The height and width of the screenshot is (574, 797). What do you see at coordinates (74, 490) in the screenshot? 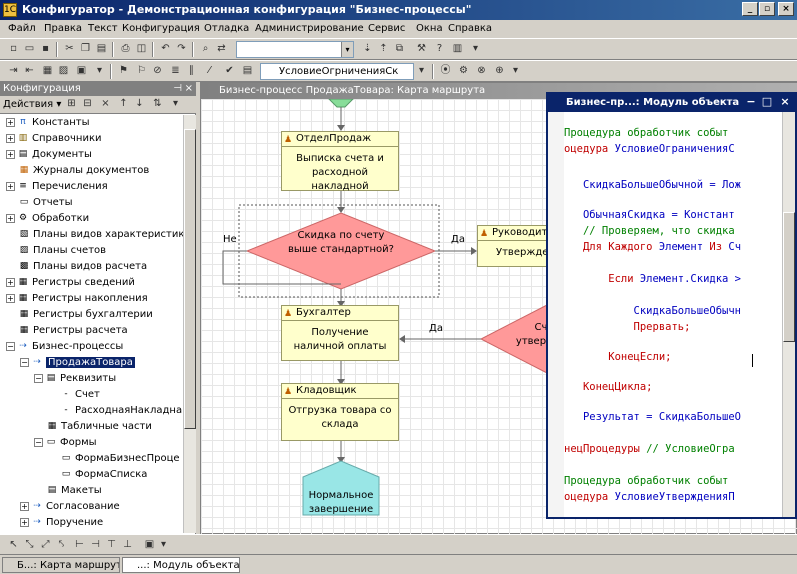
I see `tree-item: ▤ Макеты` at bounding box center [74, 490].